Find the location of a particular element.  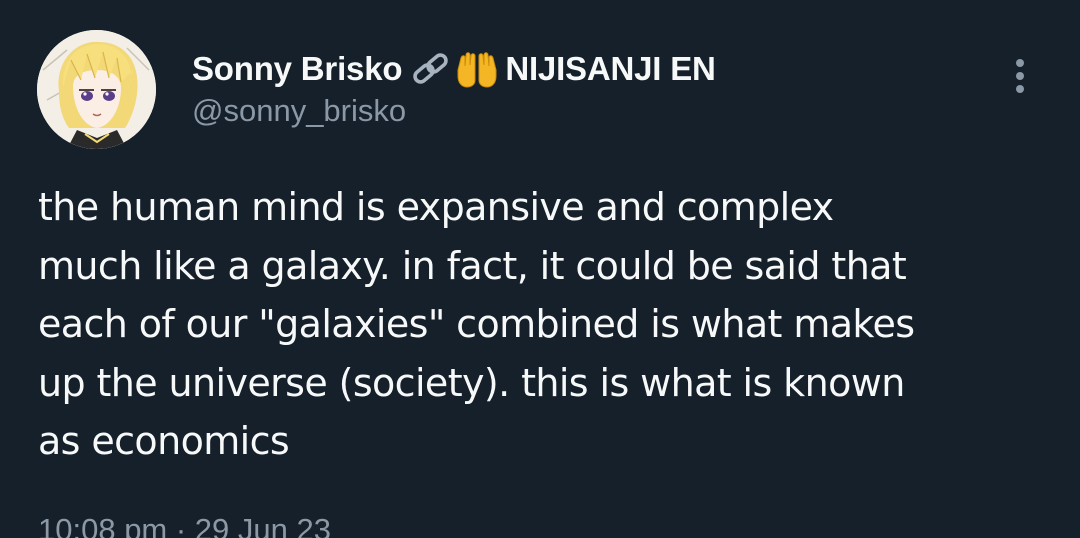

raised-hands-icon is located at coordinates (477, 69).